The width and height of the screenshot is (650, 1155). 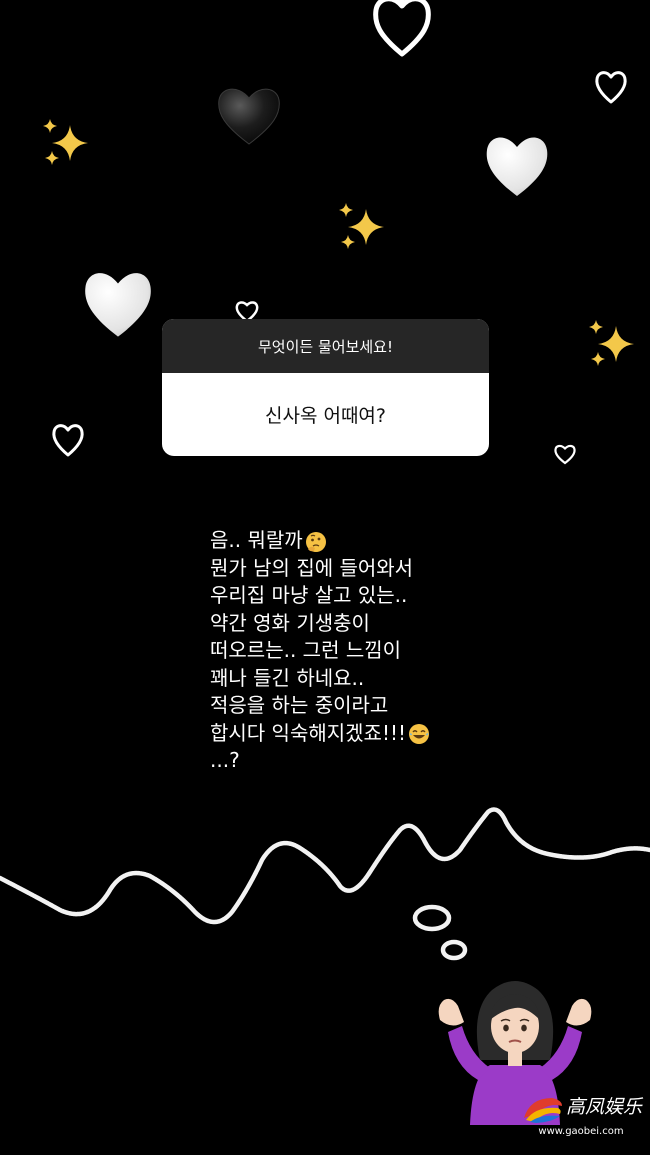 What do you see at coordinates (306, 650) in the screenshot?
I see `reply-line: 떠오르는.. 그런 느낌이` at bounding box center [306, 650].